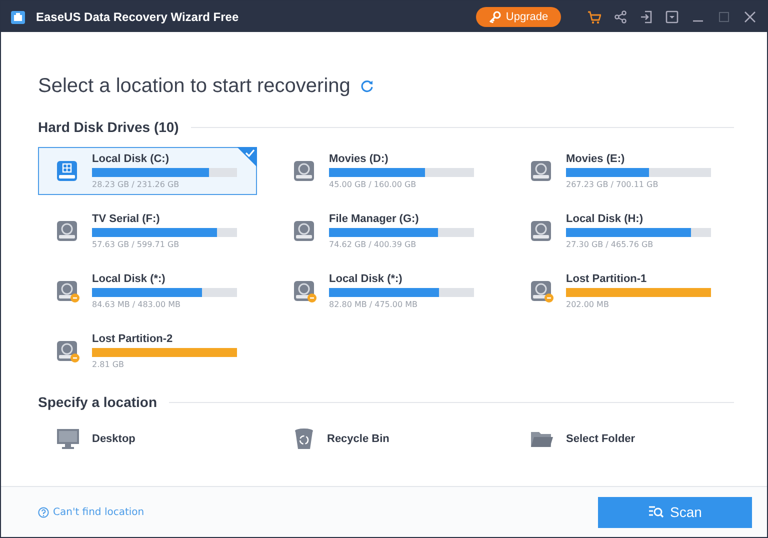 This screenshot has height=538, width=768. Describe the element at coordinates (367, 86) in the screenshot. I see `refresh-icon` at that location.